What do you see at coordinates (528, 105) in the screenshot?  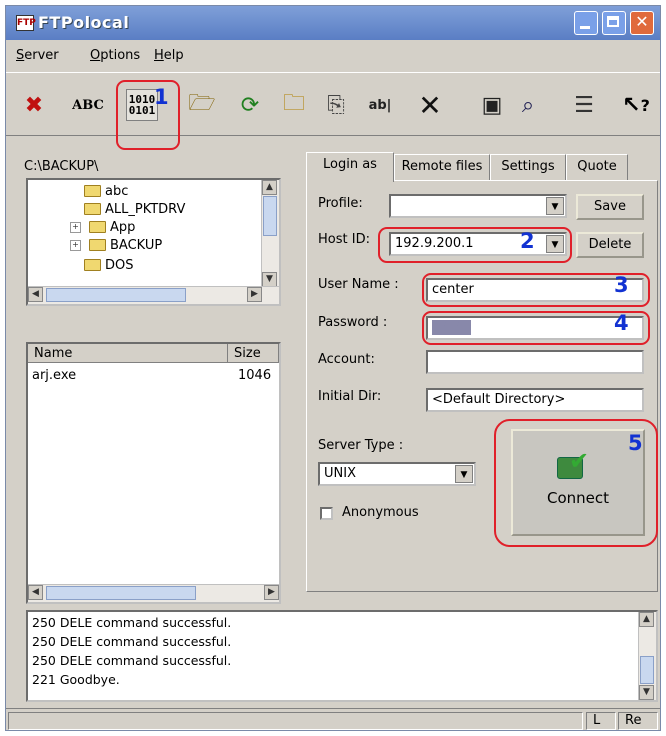 I see `find-icon: ⌕` at bounding box center [528, 105].